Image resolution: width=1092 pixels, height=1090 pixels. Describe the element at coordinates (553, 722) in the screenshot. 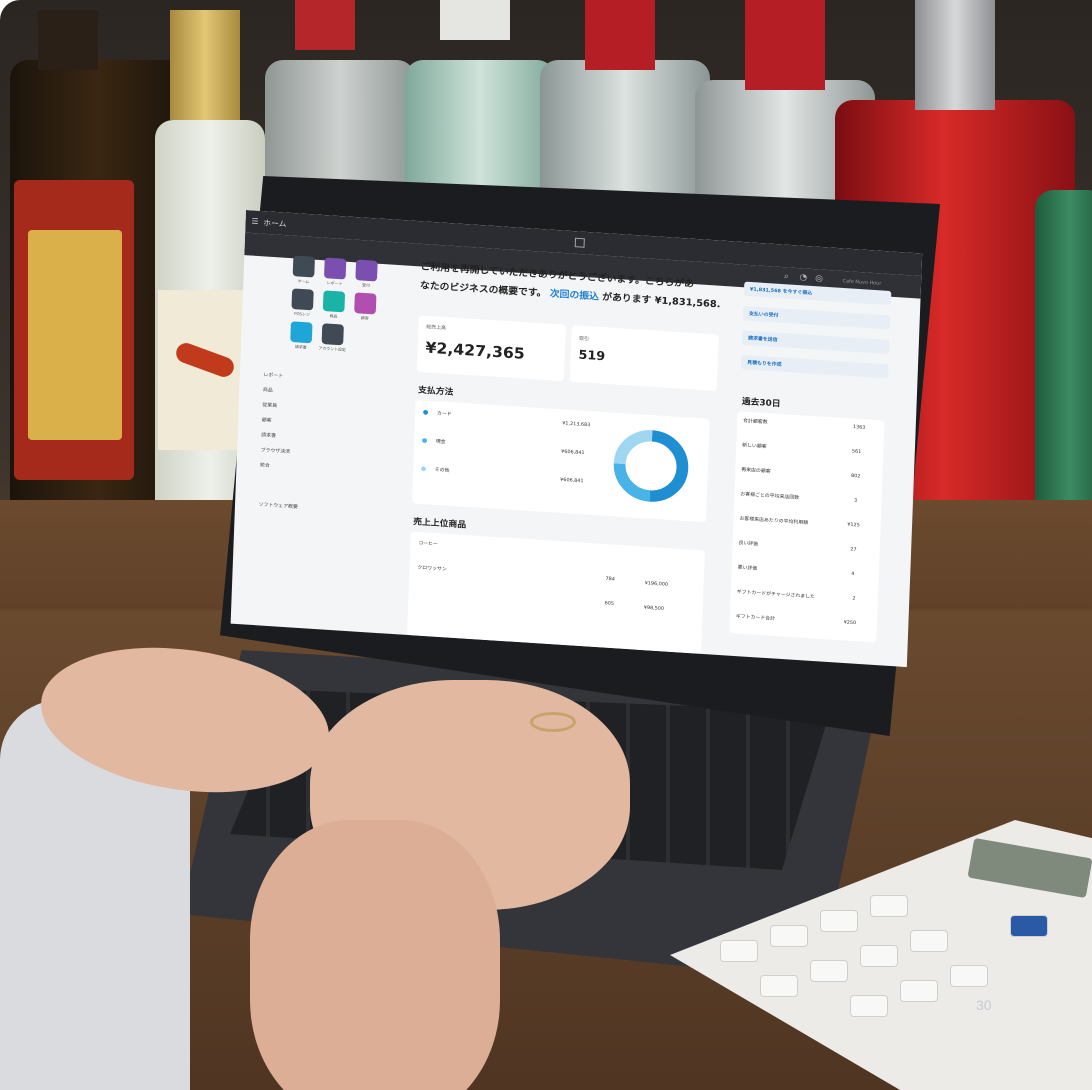

I see `ring` at that location.